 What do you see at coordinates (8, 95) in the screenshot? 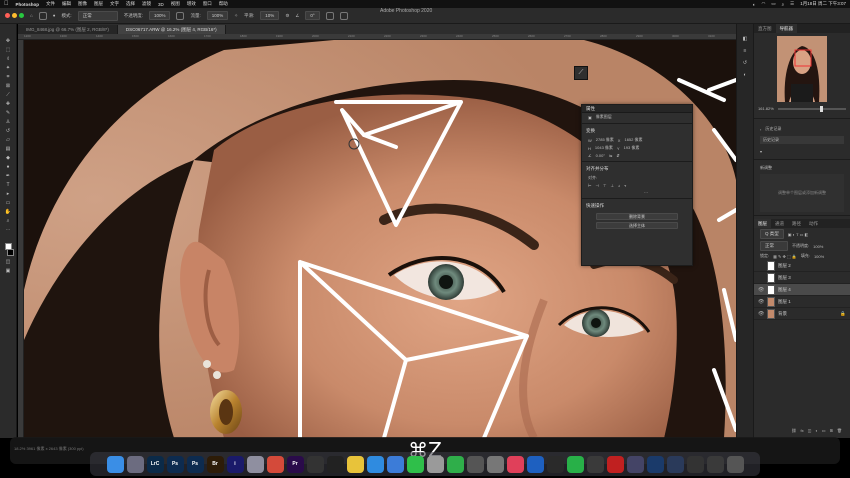
I see `eyedropper-tool-icon: ⟋` at bounding box center [8, 95].